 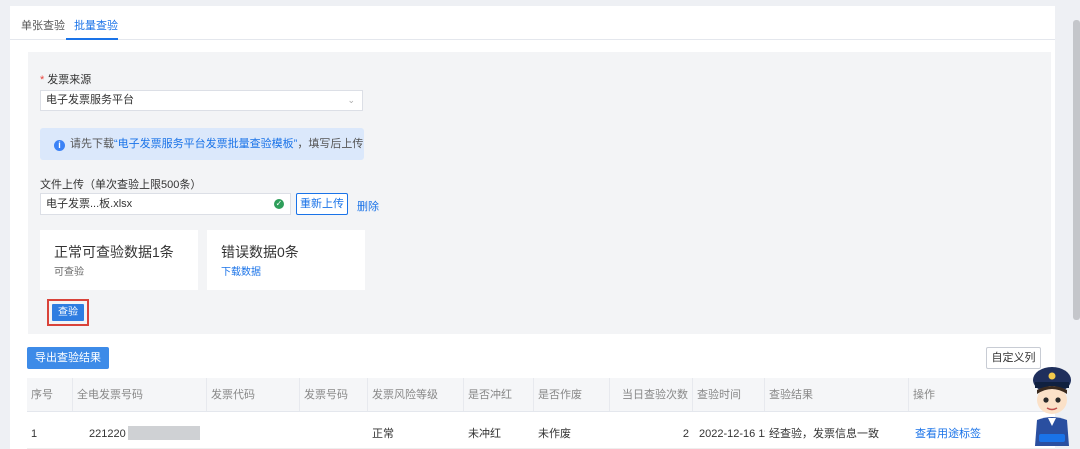 What do you see at coordinates (89, 204) in the screenshot?
I see `uploaded-file-name: 电子发票...板.xlsx` at bounding box center [89, 204].